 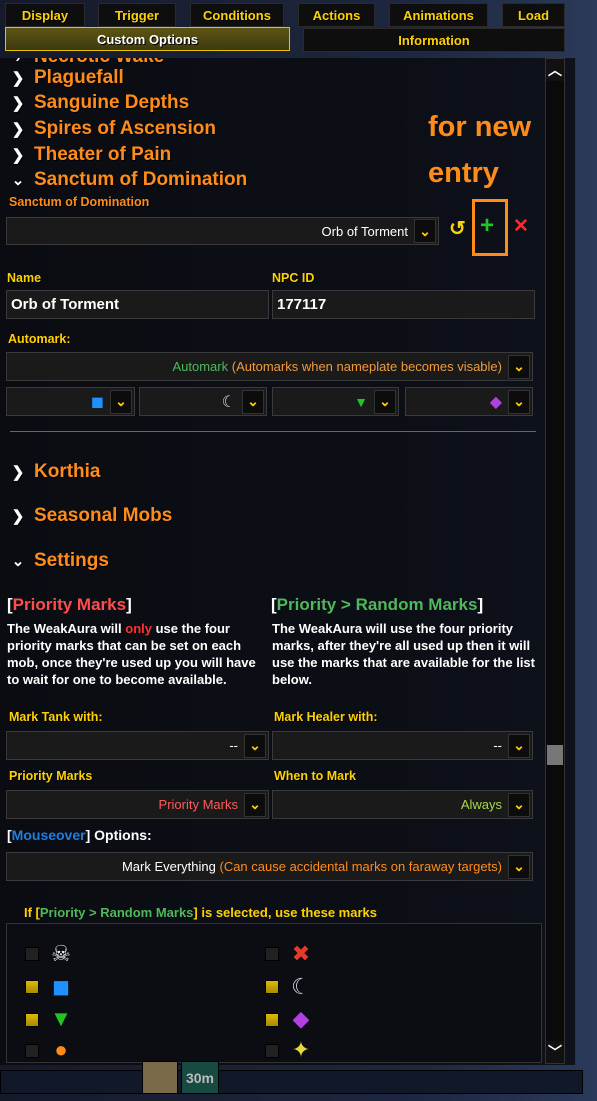 What do you see at coordinates (487, 226) in the screenshot?
I see `add-entry-button: +` at bounding box center [487, 226].